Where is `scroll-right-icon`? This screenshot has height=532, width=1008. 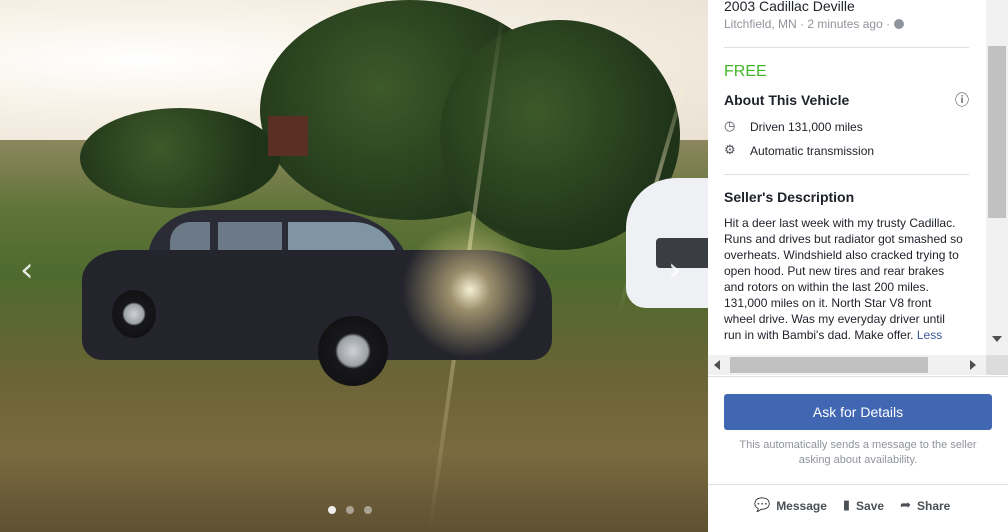
scroll-right-icon is located at coordinates (973, 365).